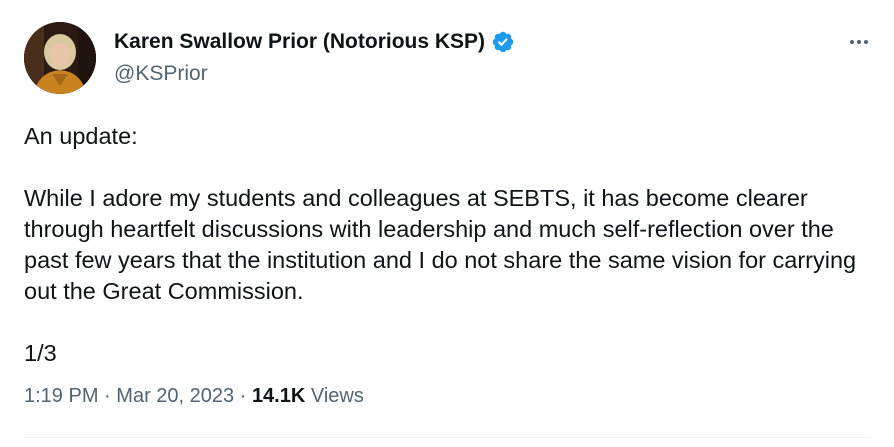 The height and width of the screenshot is (447, 894). Describe the element at coordinates (299, 42) in the screenshot. I see `author-display-name: Karen Swallow Prior (Notorious KSP)` at that location.